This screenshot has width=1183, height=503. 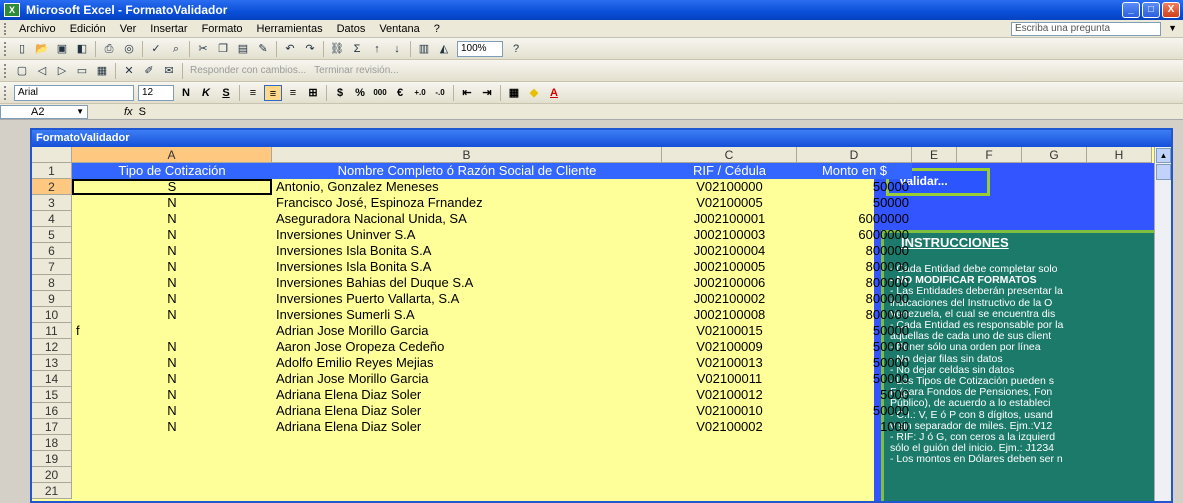 I want to click on close-button: X, so click(x=1171, y=10).